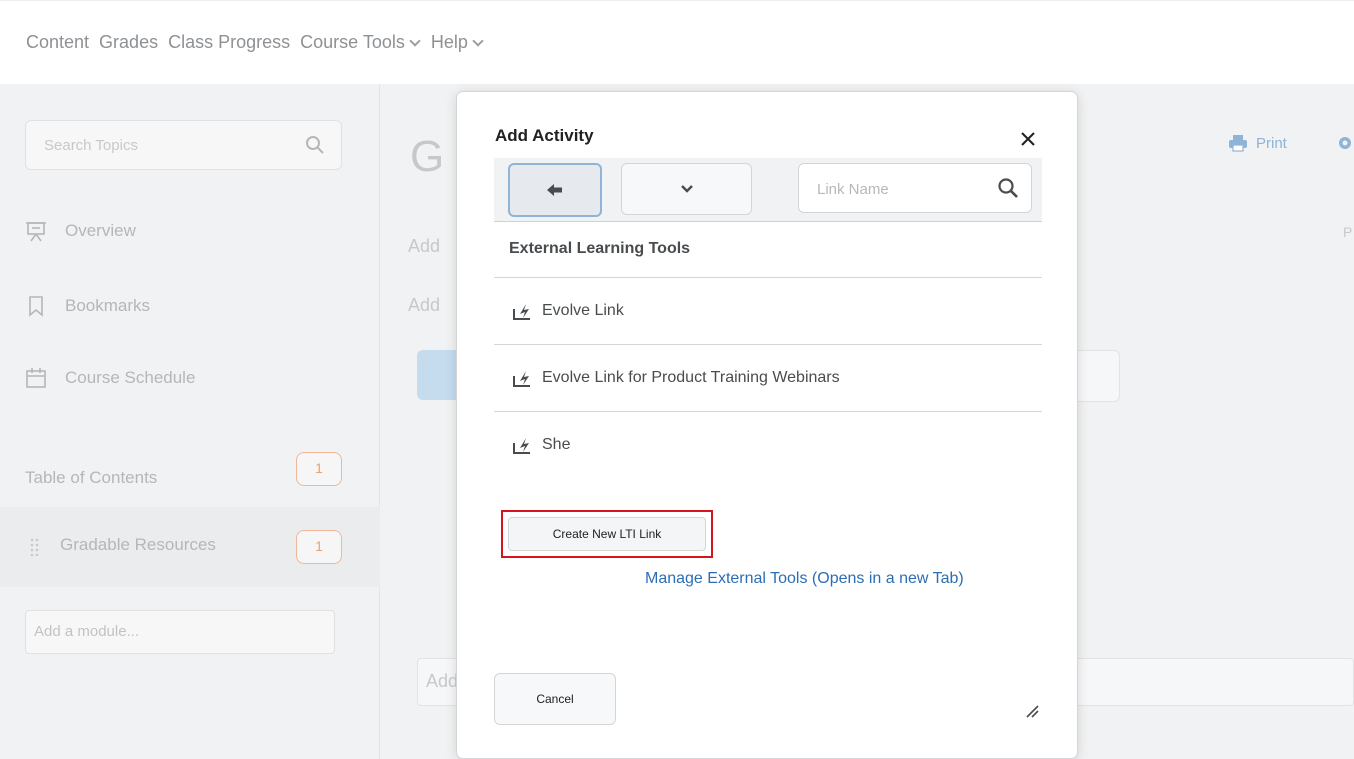 Image resolution: width=1354 pixels, height=759 pixels. I want to click on right-edge-text: P, so click(1348, 232).